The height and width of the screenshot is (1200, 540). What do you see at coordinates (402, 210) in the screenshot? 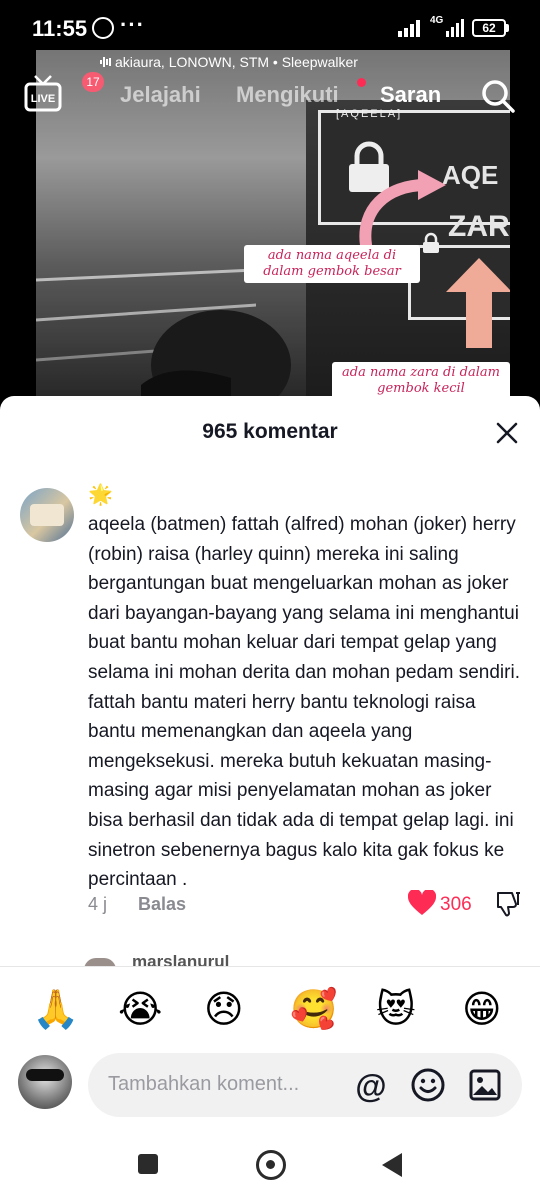
I see `curved-arrow-icon` at bounding box center [402, 210].